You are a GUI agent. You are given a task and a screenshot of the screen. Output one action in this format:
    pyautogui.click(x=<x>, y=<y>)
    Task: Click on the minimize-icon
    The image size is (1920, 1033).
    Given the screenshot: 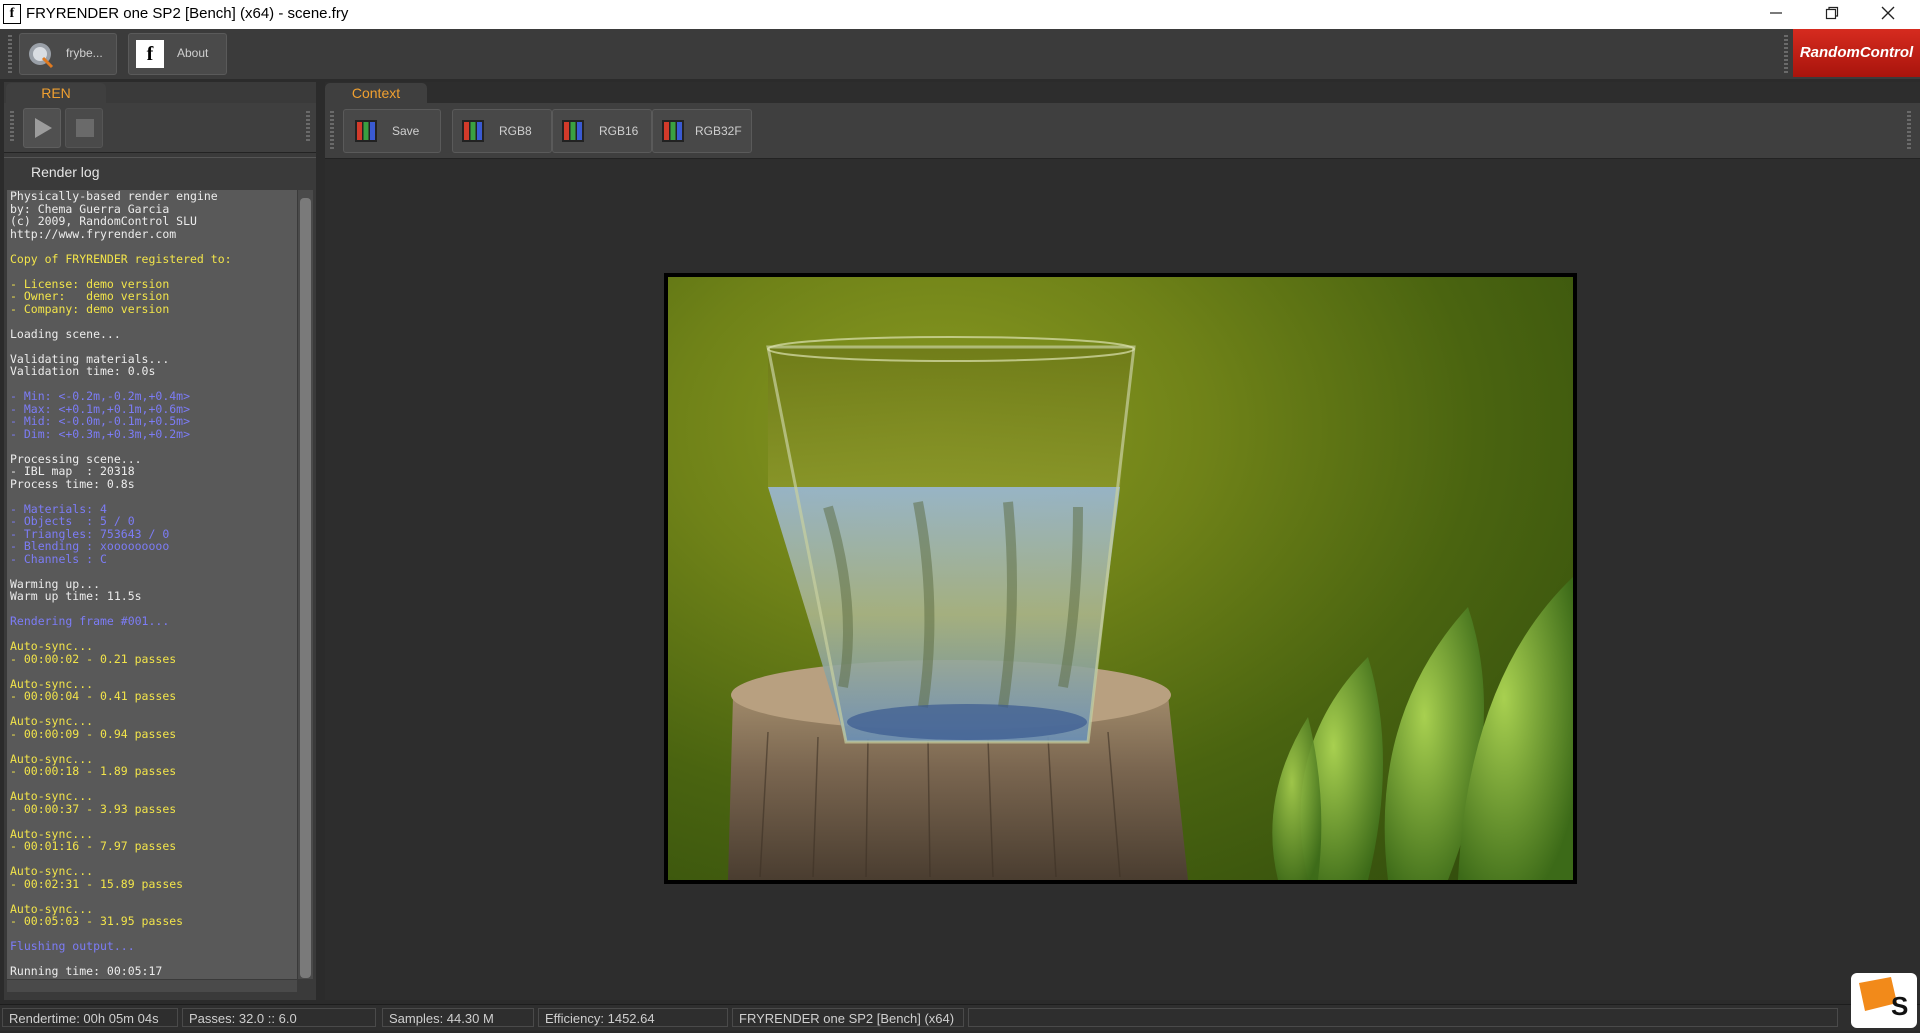 What is the action you would take?
    pyautogui.click(x=1776, y=13)
    